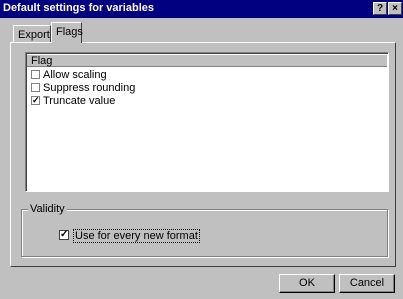  Describe the element at coordinates (136, 236) in the screenshot. I see `use-for-every-new-format-label: Use for every new format` at that location.